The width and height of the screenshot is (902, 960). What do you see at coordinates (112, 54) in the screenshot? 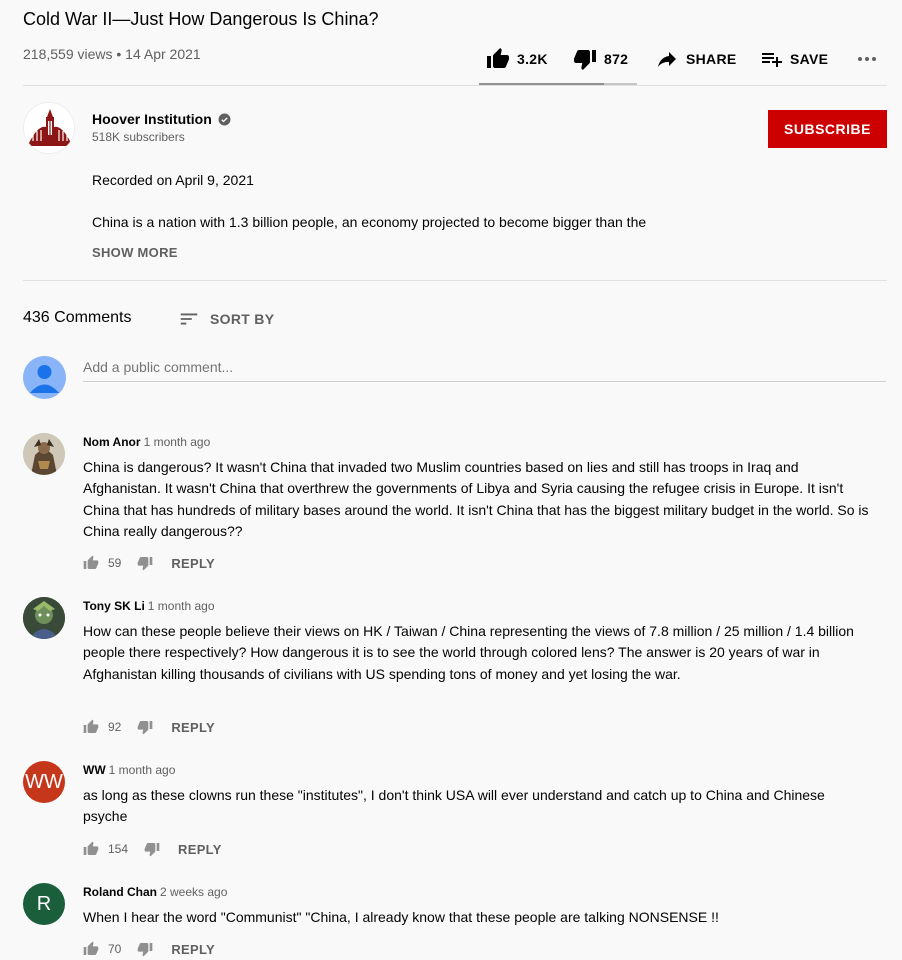
I see `video-meta: 218,559 views • 14 Apr 2021` at bounding box center [112, 54].